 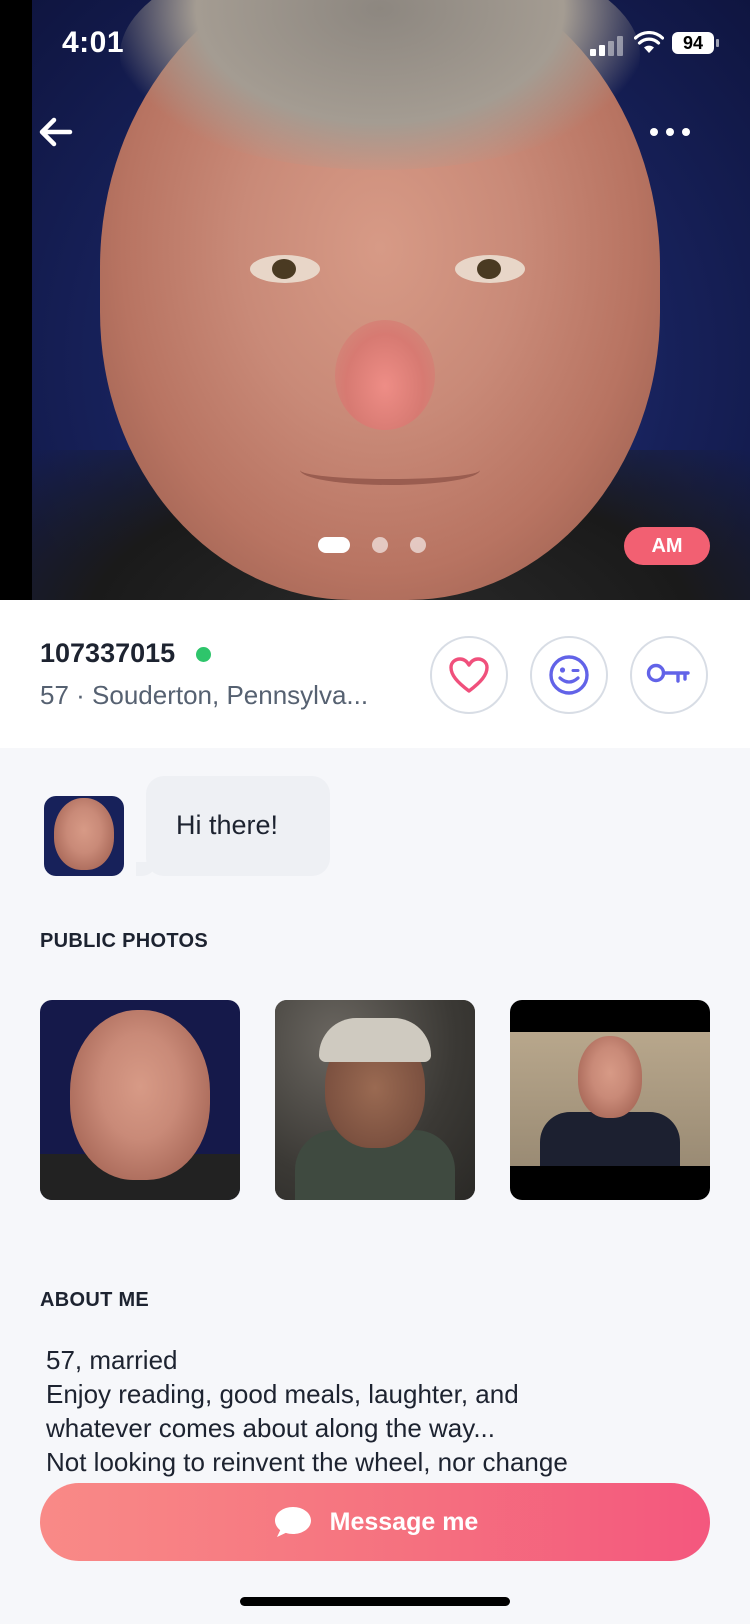 What do you see at coordinates (608, 46) in the screenshot?
I see `cellular-signal-icon` at bounding box center [608, 46].